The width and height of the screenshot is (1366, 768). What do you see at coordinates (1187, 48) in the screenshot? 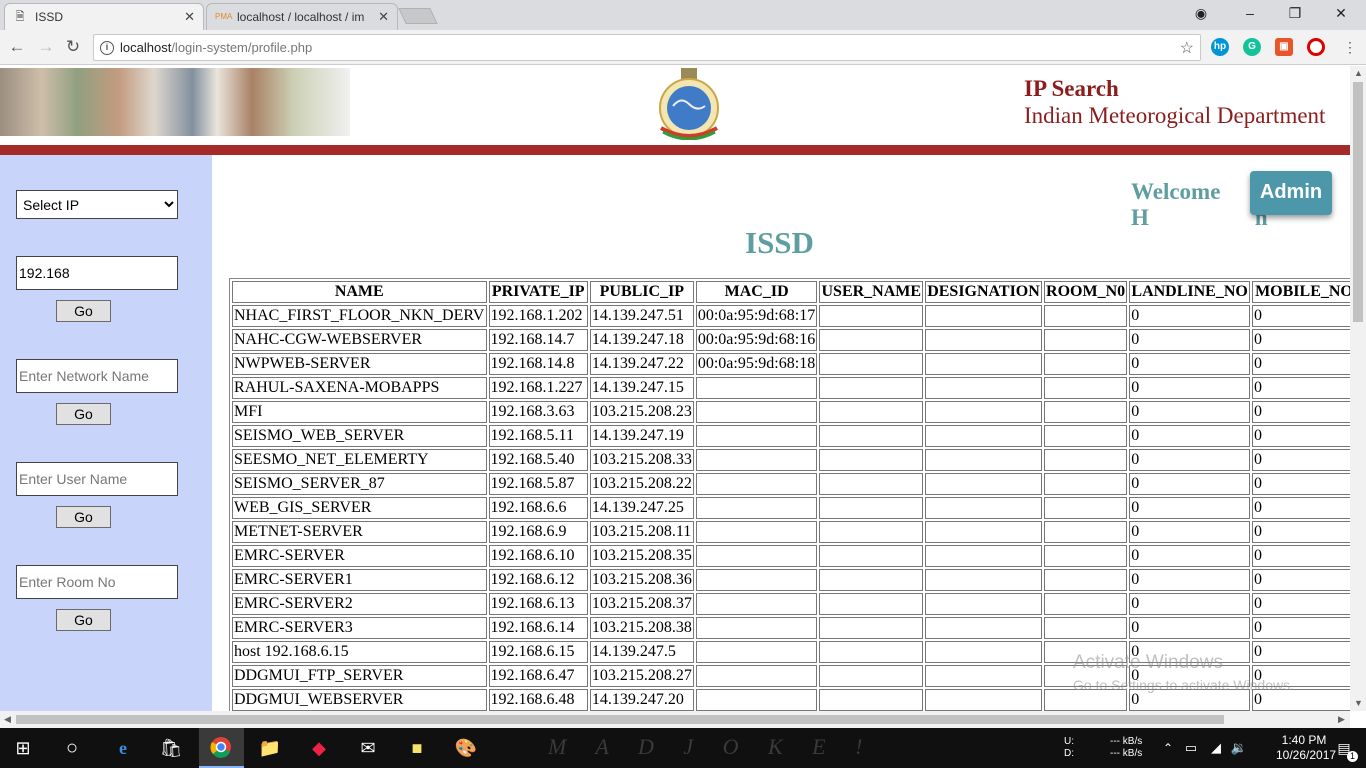
I see `bookmark-star-icon: ☆` at bounding box center [1187, 48].